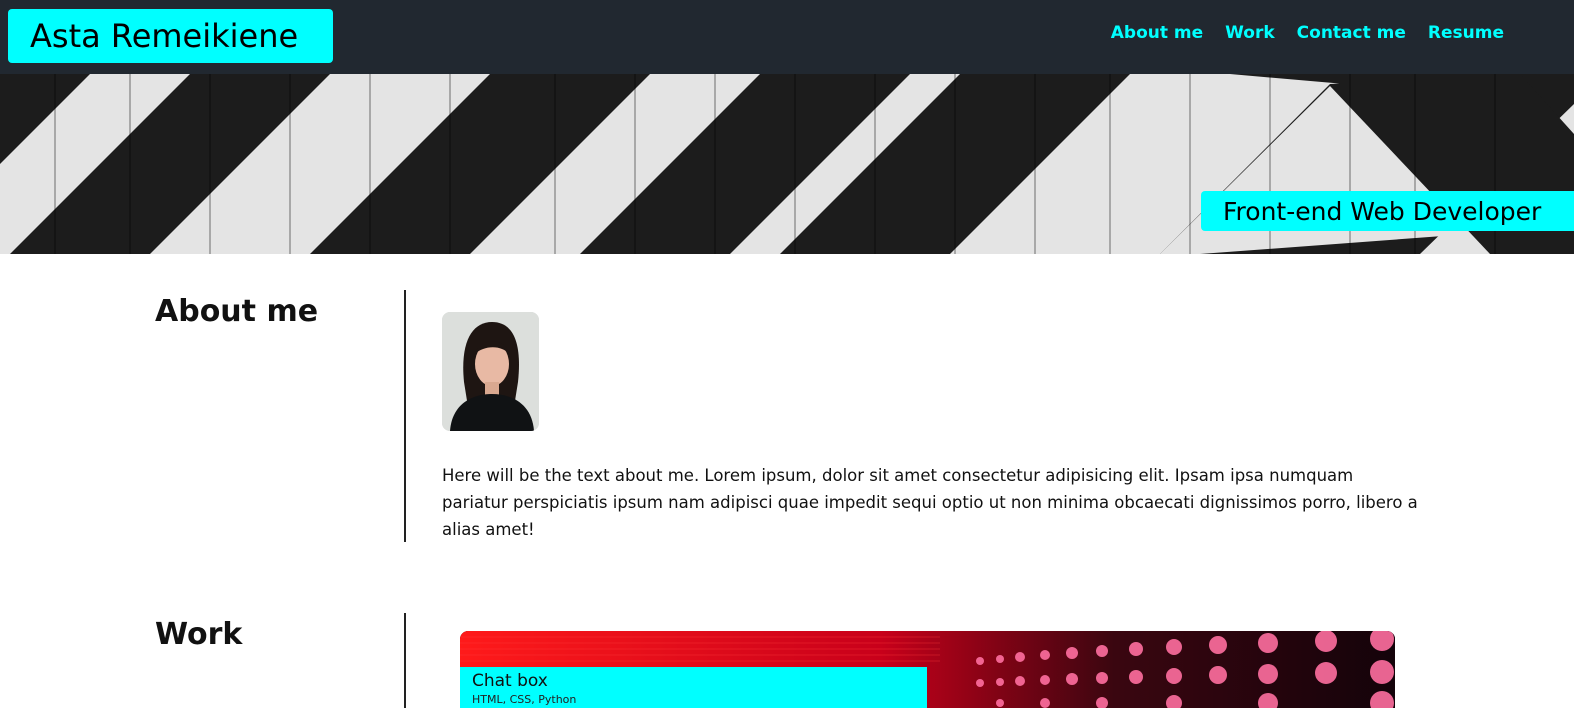  Describe the element at coordinates (1250, 33) in the screenshot. I see `nav-work: Work` at that location.